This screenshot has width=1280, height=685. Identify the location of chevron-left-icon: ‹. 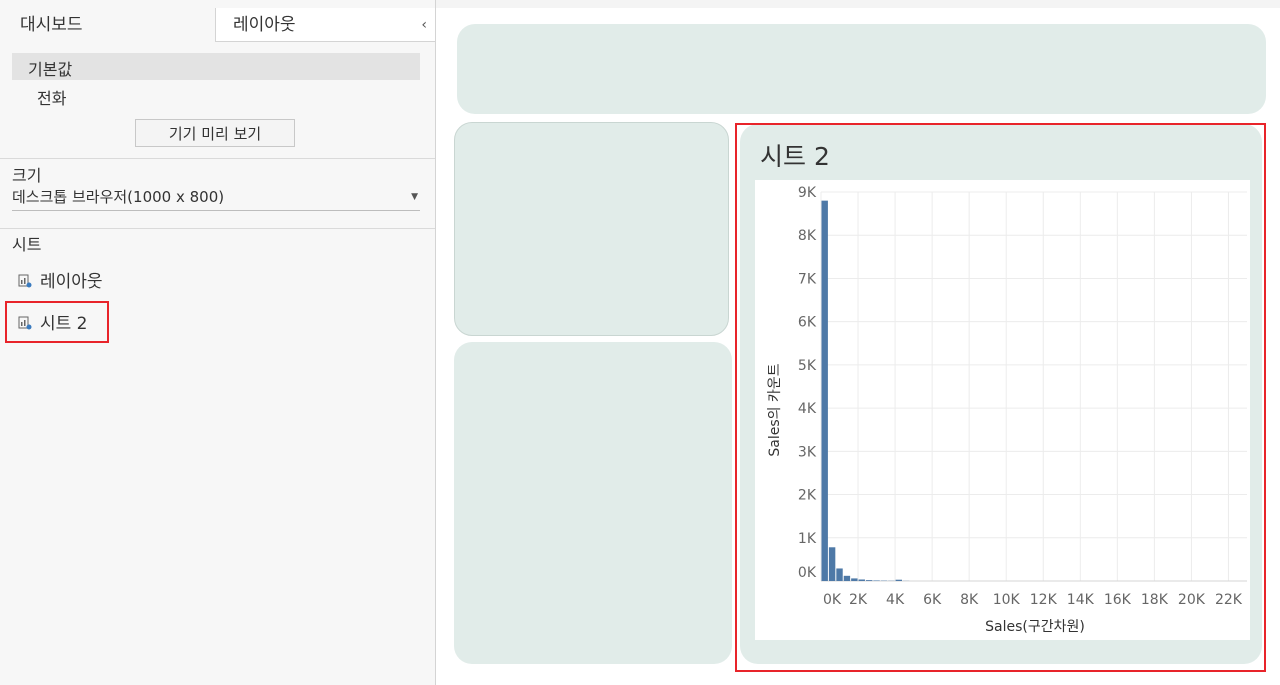
(424, 25).